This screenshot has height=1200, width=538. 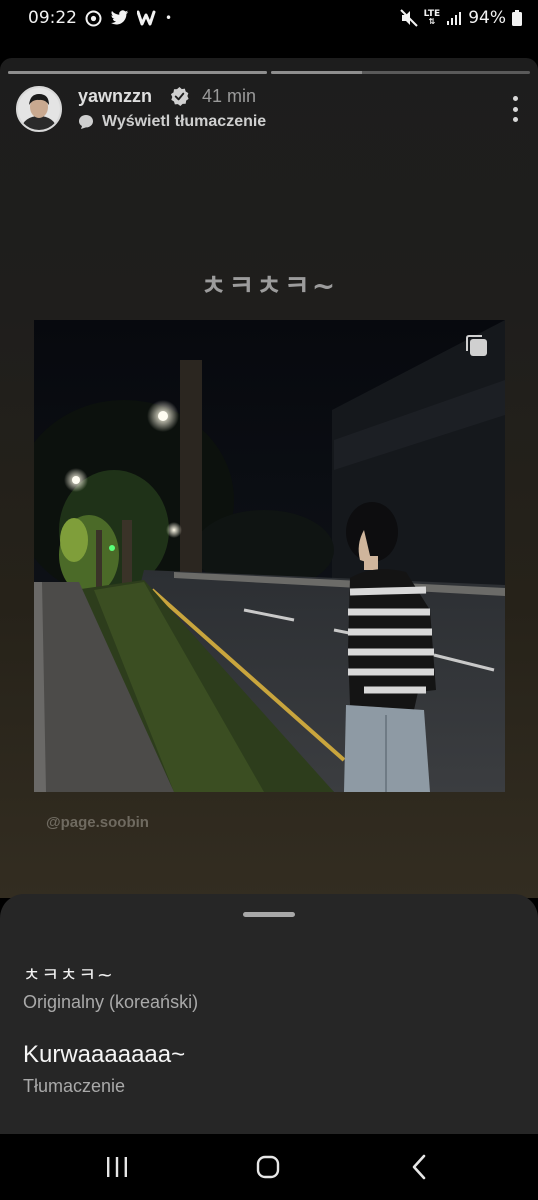 What do you see at coordinates (93, 18) in the screenshot?
I see `threads-icon` at bounding box center [93, 18].